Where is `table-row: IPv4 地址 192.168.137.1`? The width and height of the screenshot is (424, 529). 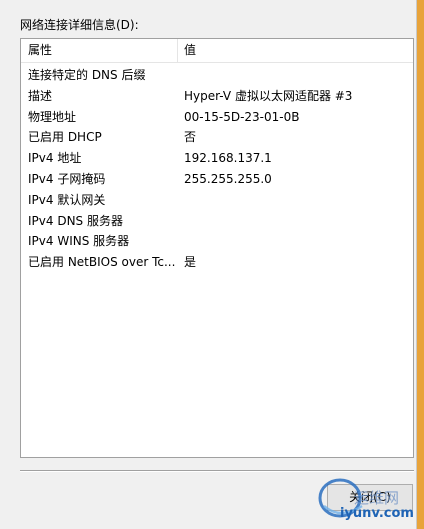 table-row: IPv4 地址 192.168.137.1 is located at coordinates (217, 158).